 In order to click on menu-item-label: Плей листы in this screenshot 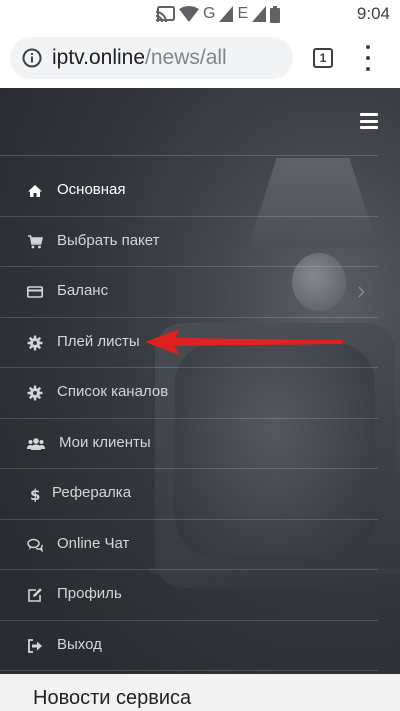, I will do `click(98, 341)`.